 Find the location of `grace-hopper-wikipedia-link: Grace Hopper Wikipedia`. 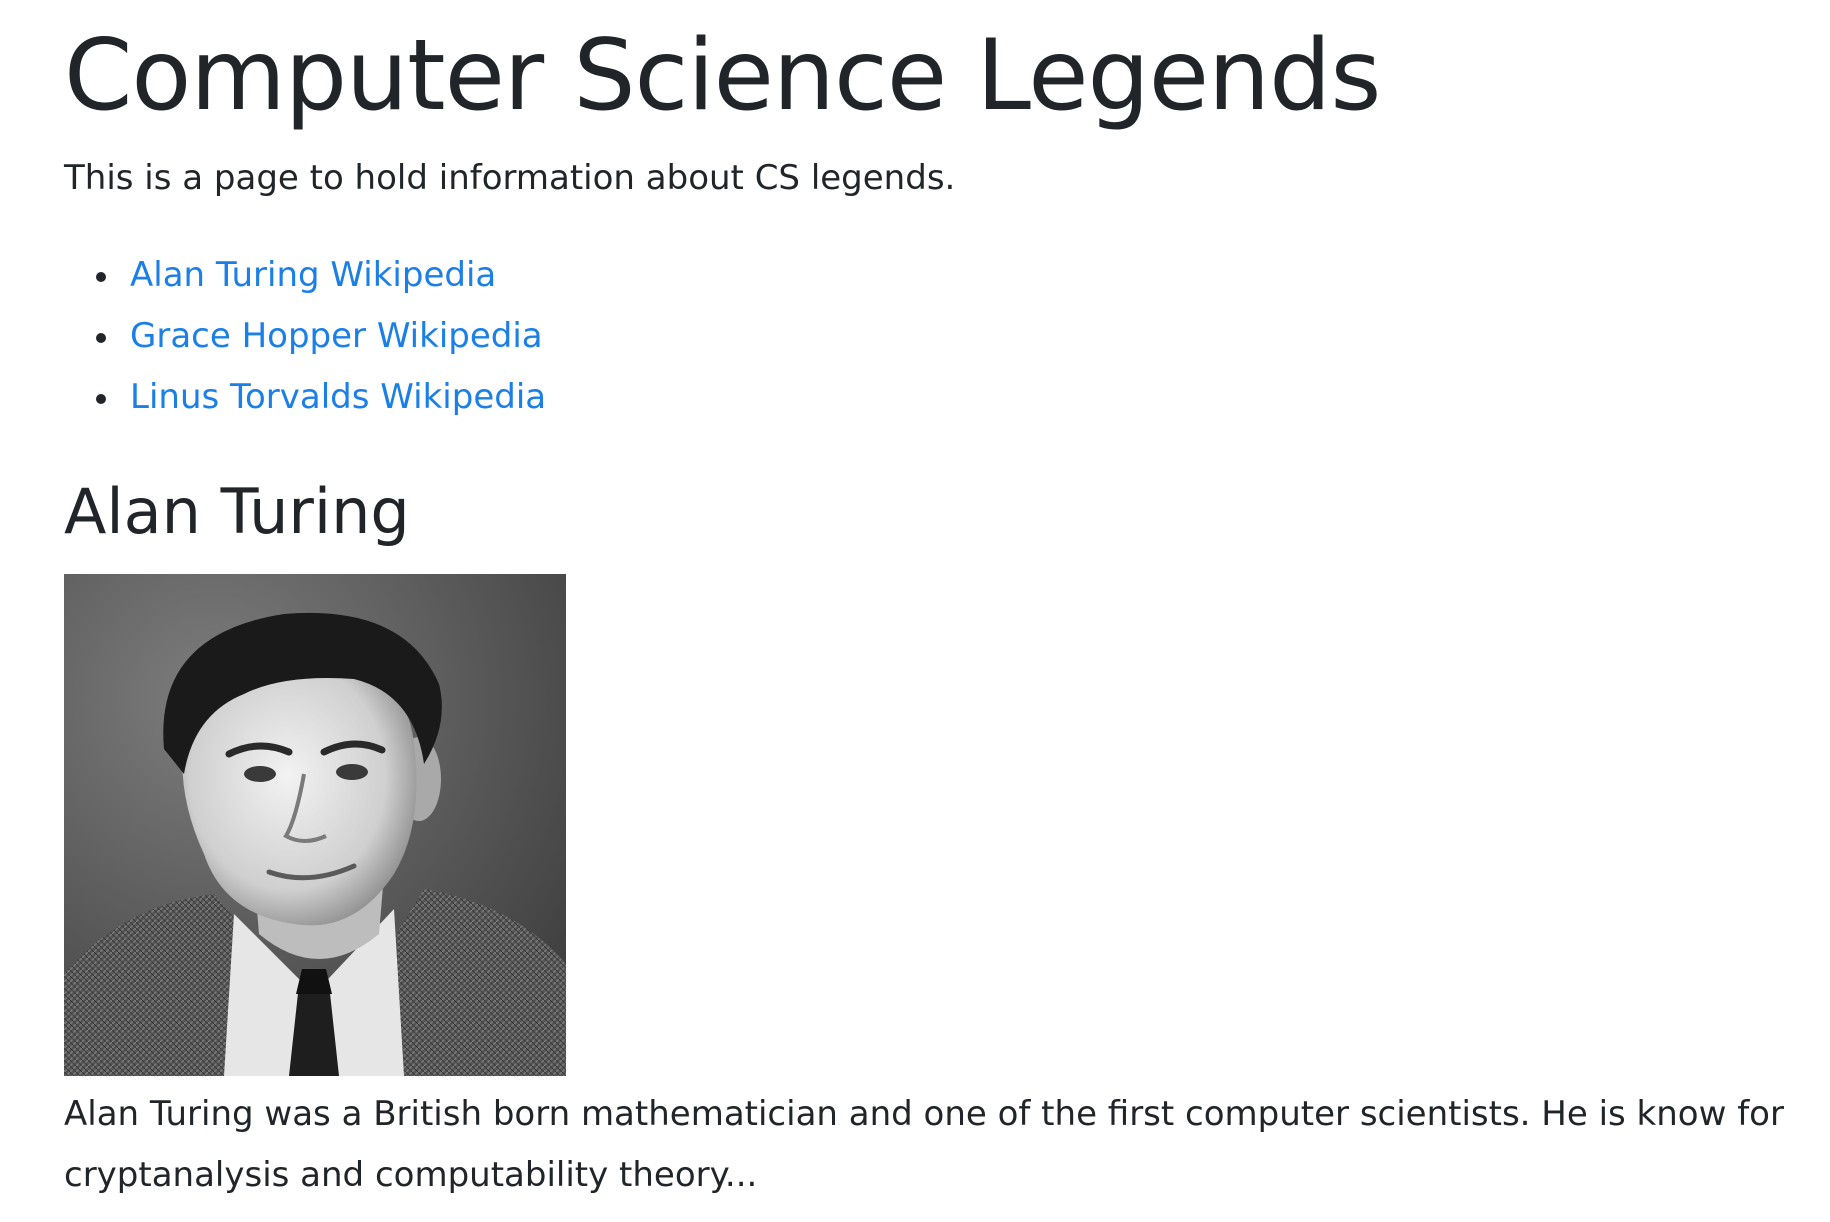

grace-hopper-wikipedia-link: Grace Hopper Wikipedia is located at coordinates (336, 336).